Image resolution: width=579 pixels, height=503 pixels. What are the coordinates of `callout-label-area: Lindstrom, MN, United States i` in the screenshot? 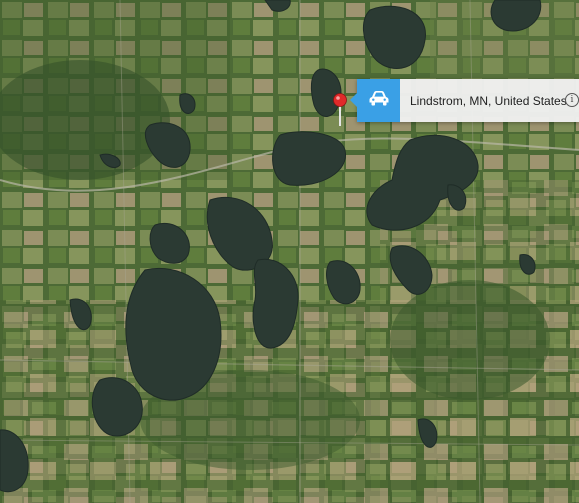 It's located at (489, 100).